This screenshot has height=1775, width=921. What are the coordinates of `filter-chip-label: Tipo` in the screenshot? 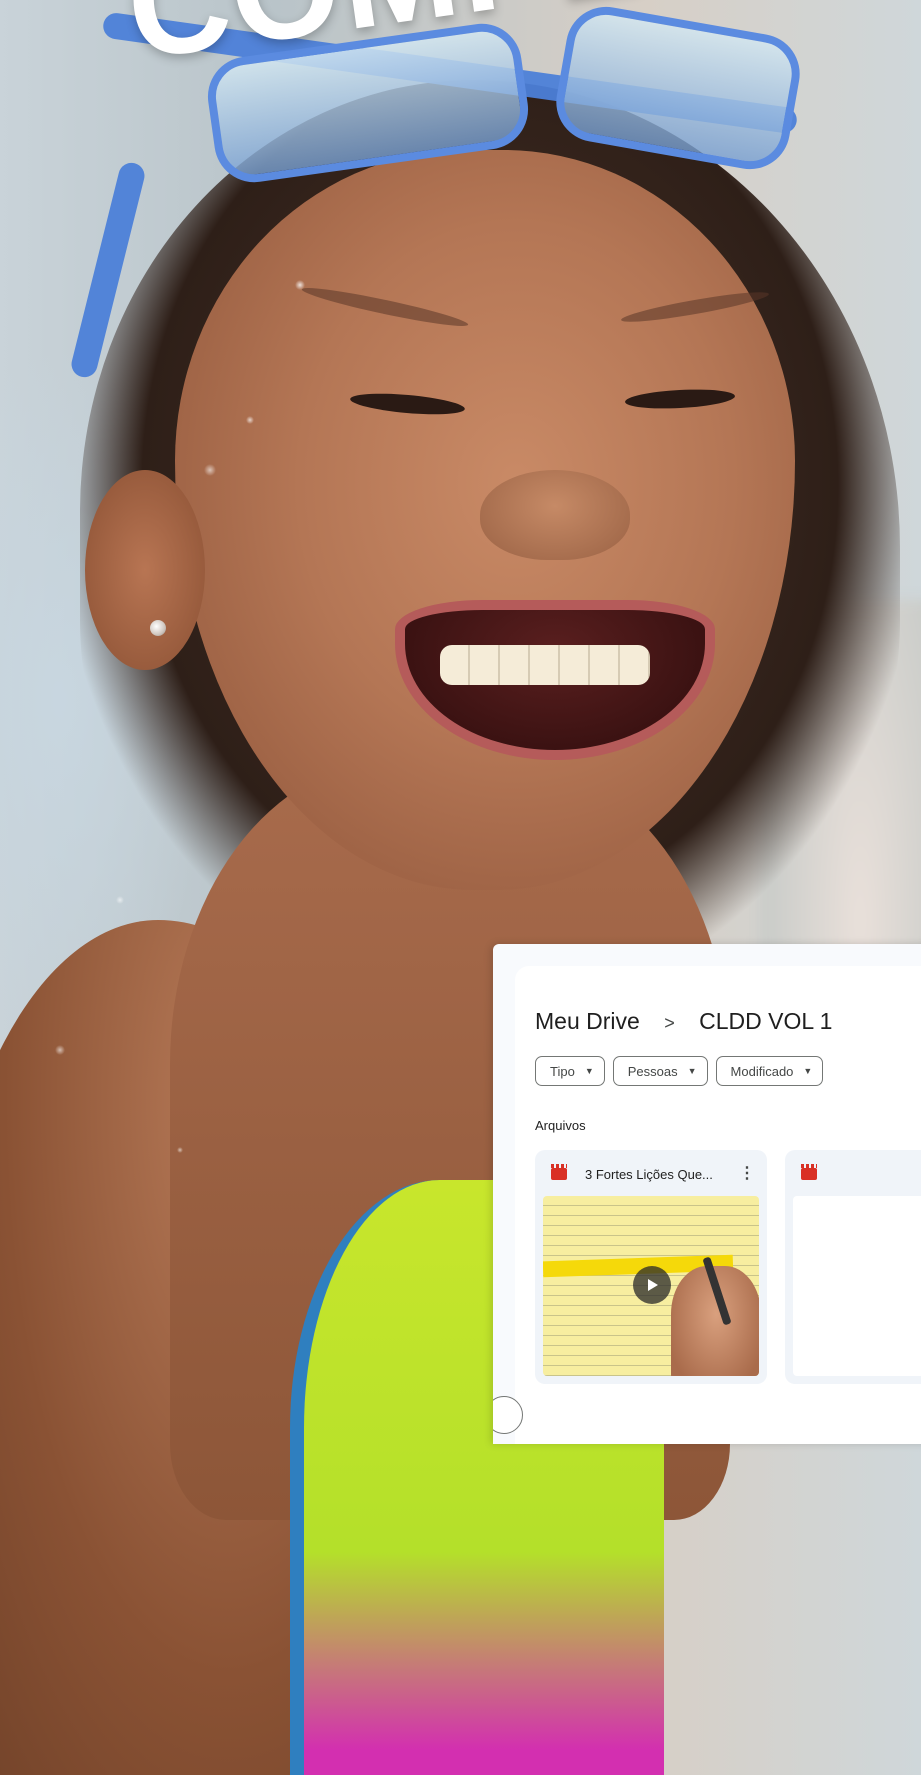 It's located at (562, 1071).